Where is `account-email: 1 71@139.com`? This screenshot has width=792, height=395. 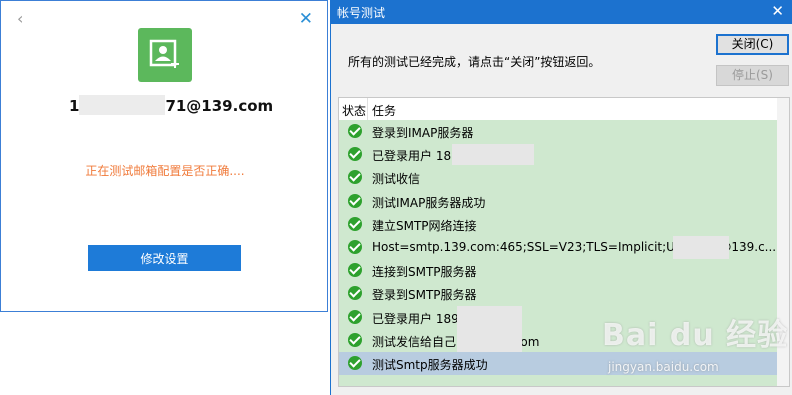
account-email: 1 71@139.com is located at coordinates (171, 105).